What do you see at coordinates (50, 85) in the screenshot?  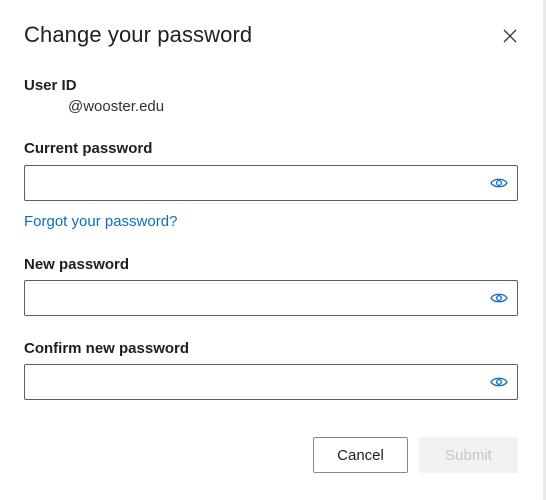 I see `user-id-label: User ID` at bounding box center [50, 85].